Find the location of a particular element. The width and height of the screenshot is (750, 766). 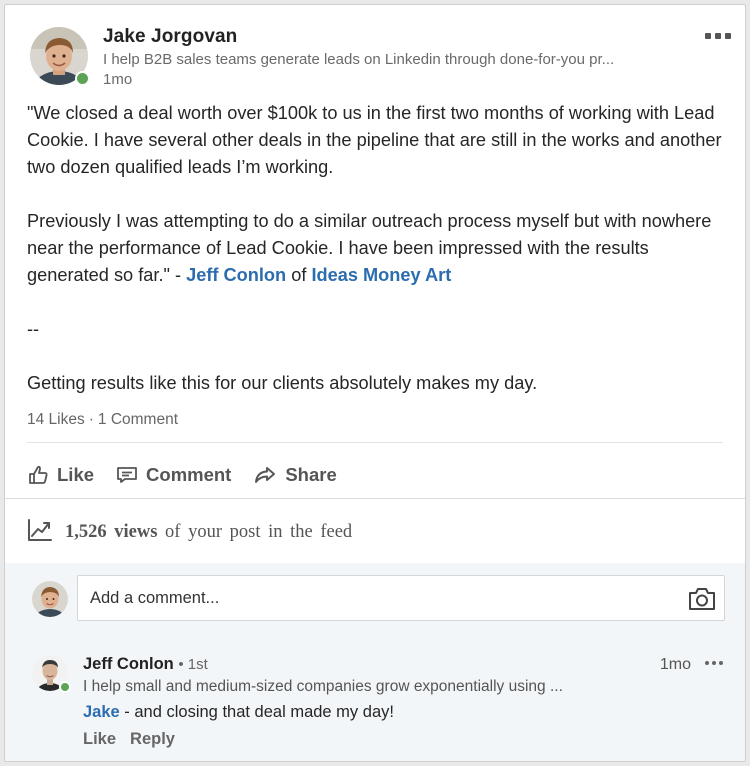

like-label: Like is located at coordinates (76, 474).